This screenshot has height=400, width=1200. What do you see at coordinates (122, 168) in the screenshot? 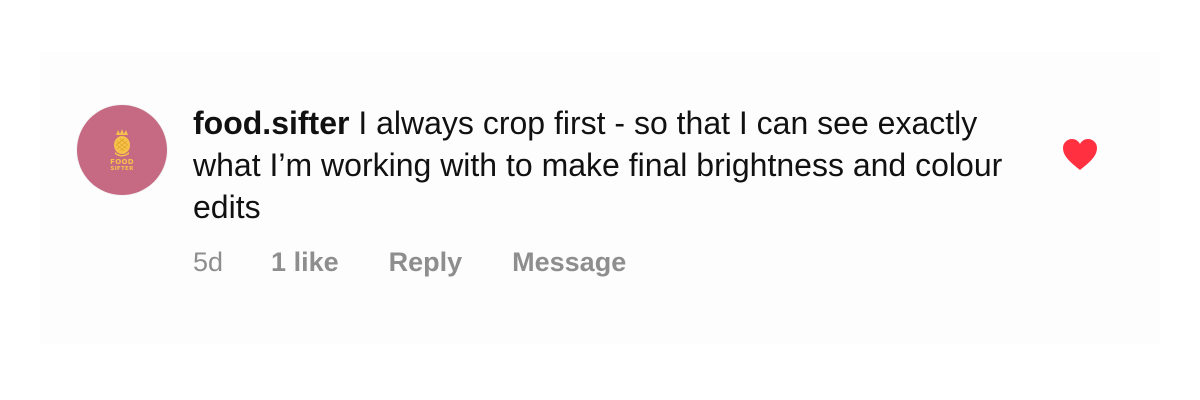
I see `avatar-brand-line2: SIFTER` at bounding box center [122, 168].